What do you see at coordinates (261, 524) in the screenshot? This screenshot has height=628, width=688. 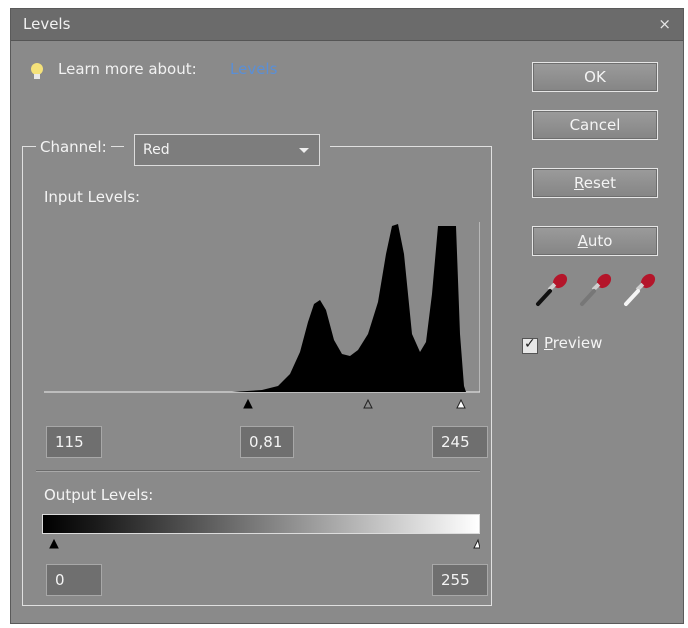 I see `output-gradient-bar` at bounding box center [261, 524].